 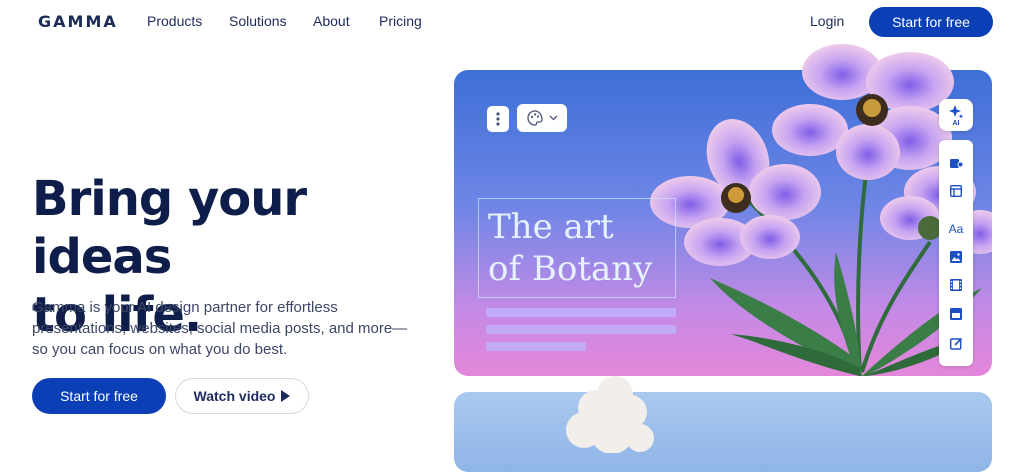 I want to click on more-options-button, so click(x=498, y=119).